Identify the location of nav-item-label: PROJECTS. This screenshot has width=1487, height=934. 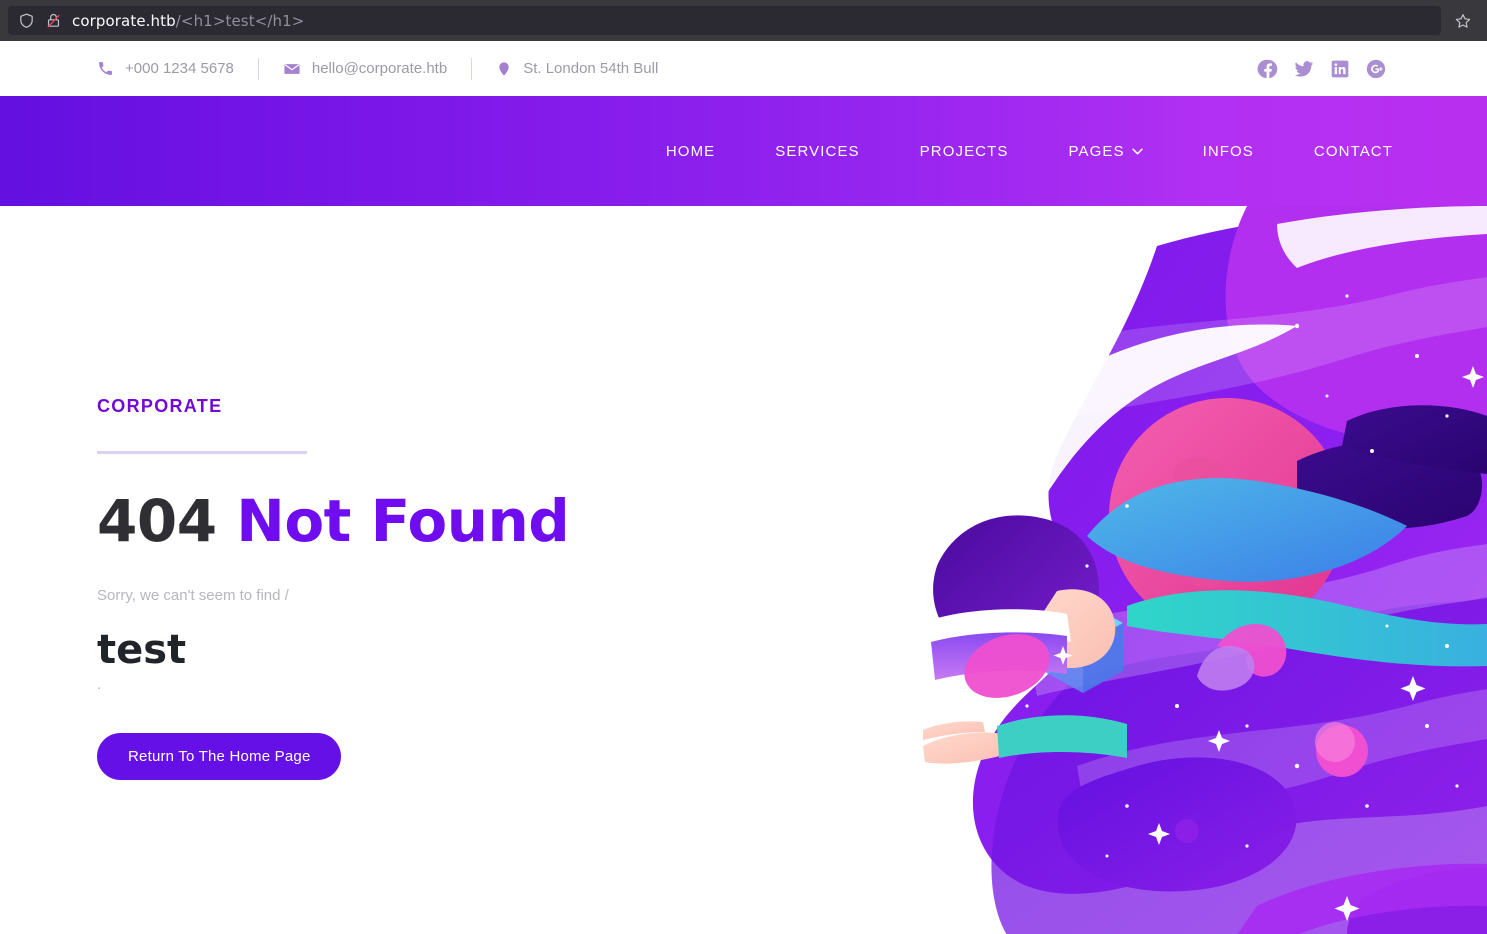
(964, 151).